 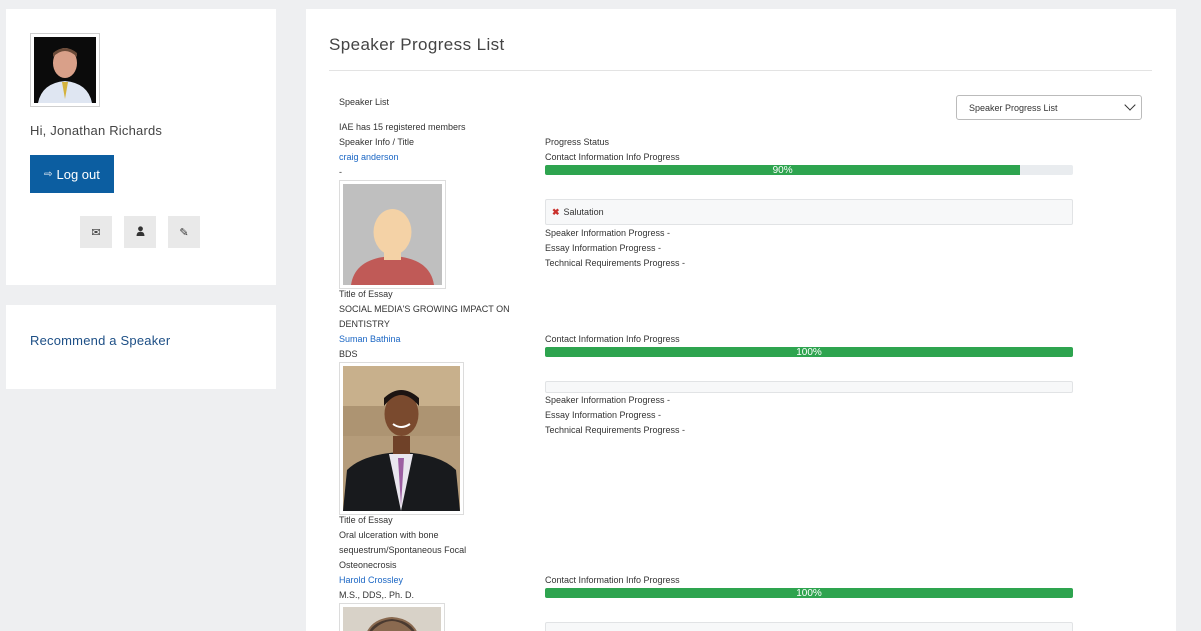 What do you see at coordinates (371, 580) in the screenshot?
I see `speaker-name-link: Harold Crossley` at bounding box center [371, 580].